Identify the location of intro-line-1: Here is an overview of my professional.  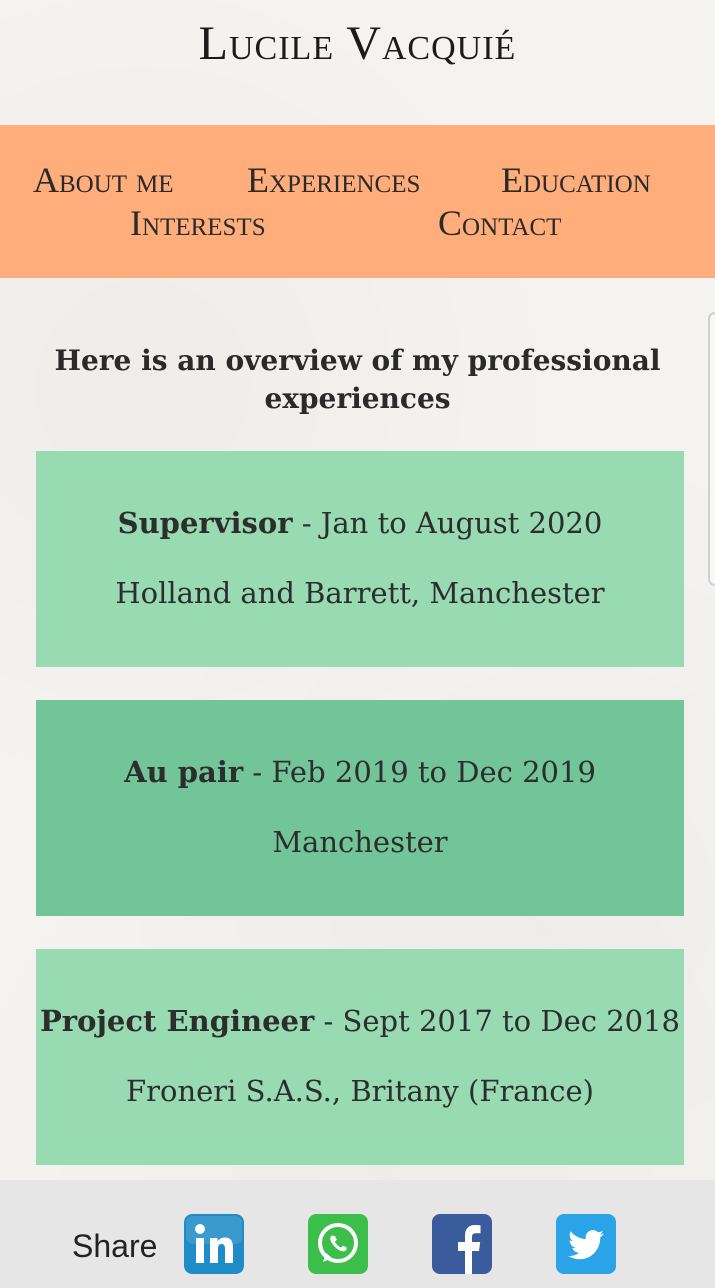
(357, 360).